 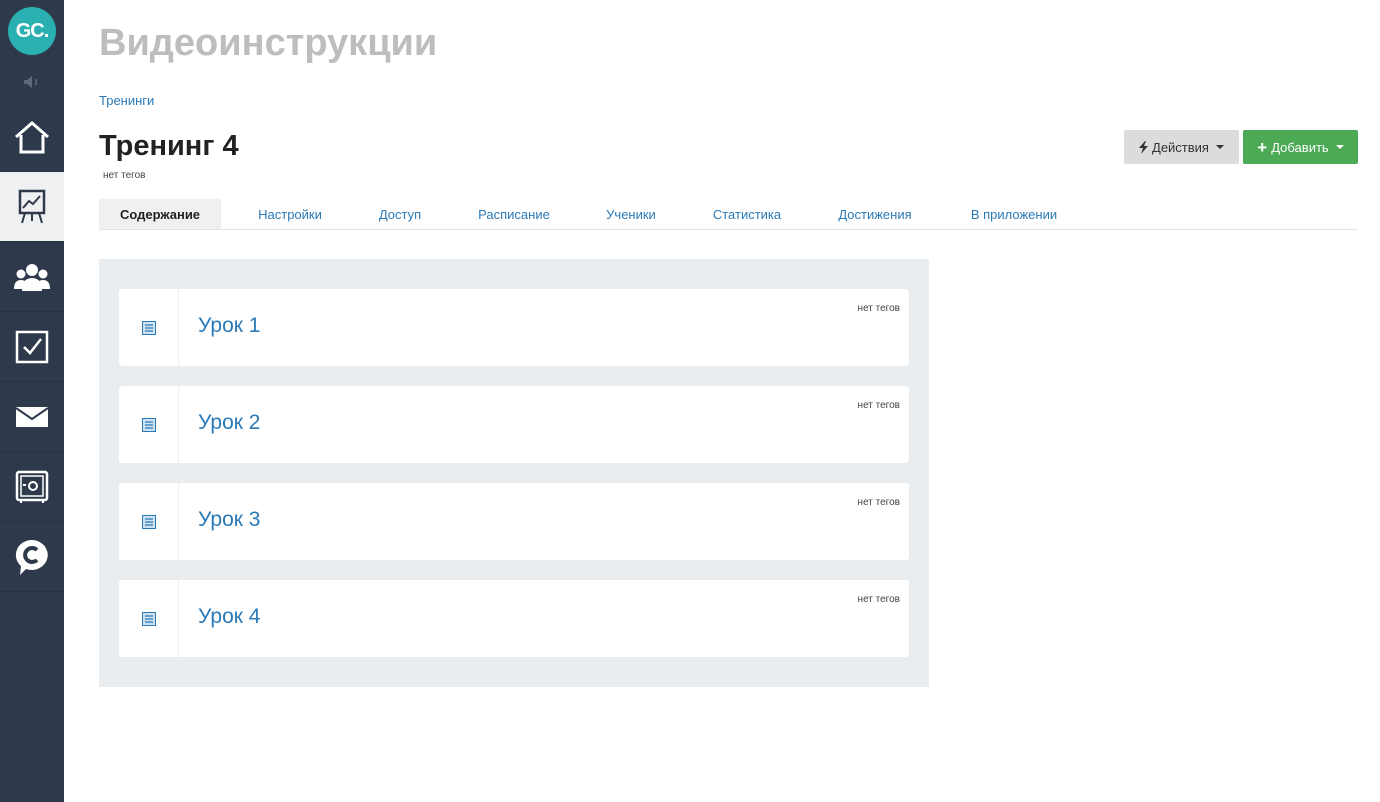 What do you see at coordinates (1262, 147) in the screenshot?
I see `plus-icon: +` at bounding box center [1262, 147].